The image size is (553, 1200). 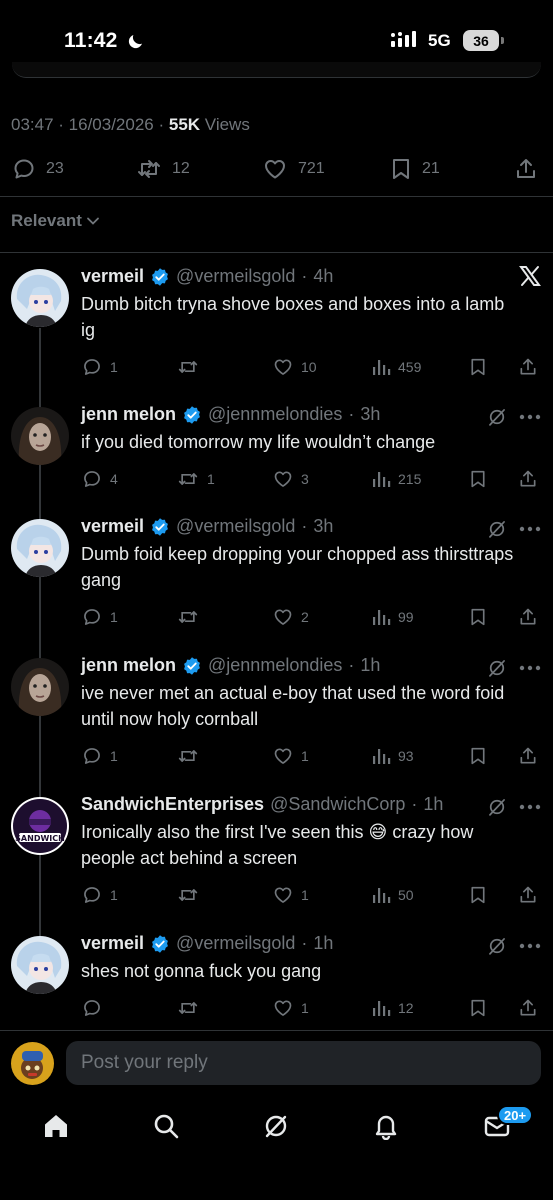 I want to click on reply-count: 1, so click(x=114, y=756).